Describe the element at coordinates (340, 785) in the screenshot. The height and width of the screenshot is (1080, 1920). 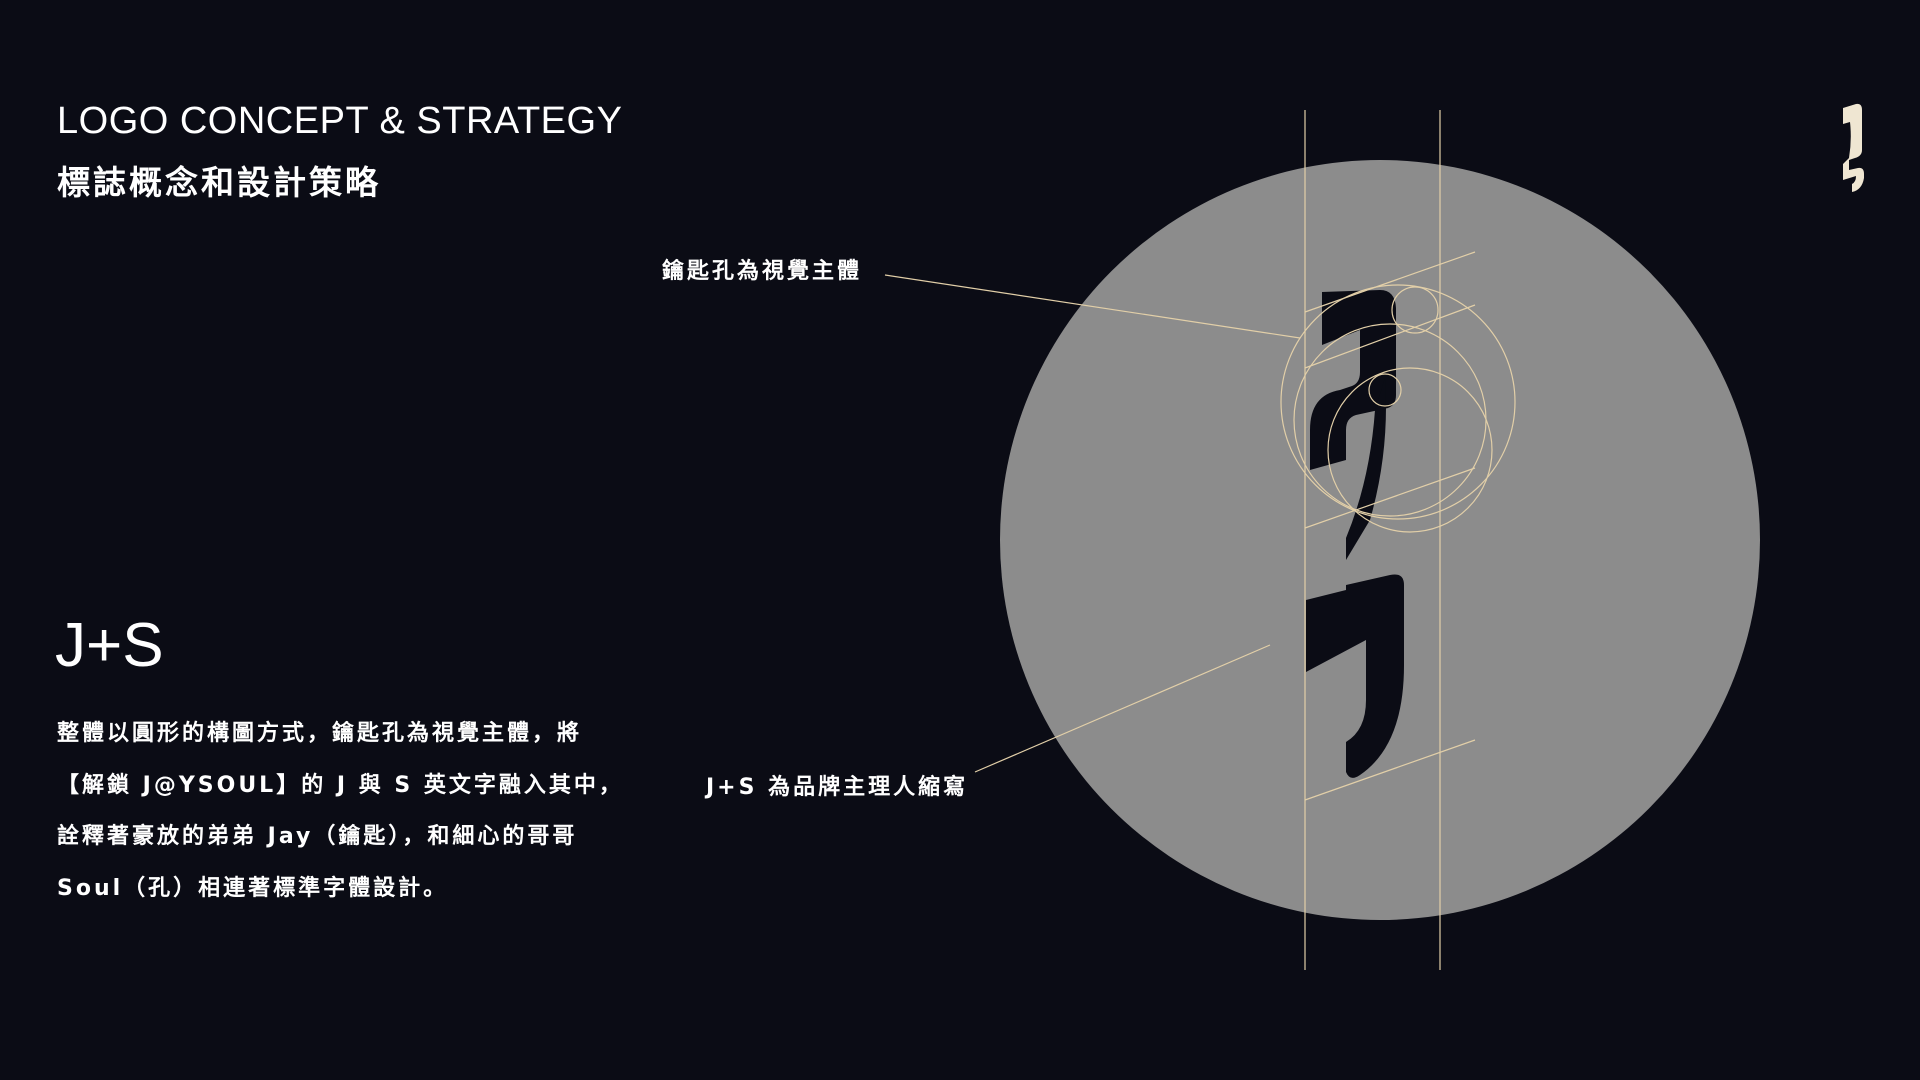
I see `description-line: 【解鎖 J@YSOUL】的 J 與 S 英文字融入其中，` at that location.